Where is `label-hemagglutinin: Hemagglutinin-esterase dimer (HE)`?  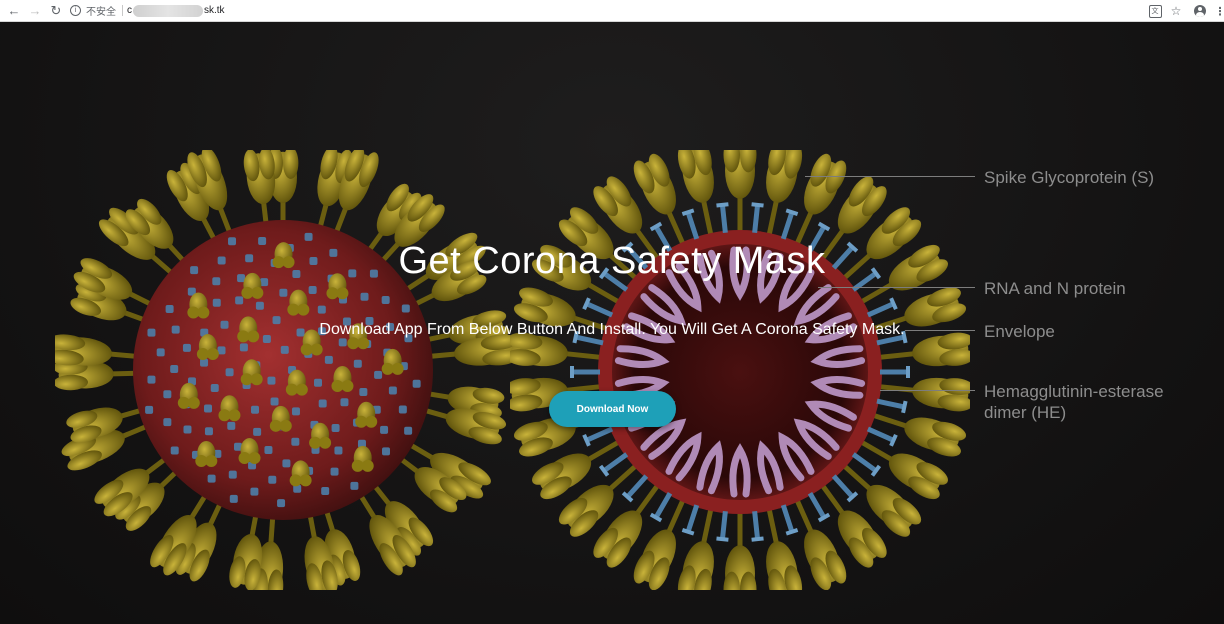
label-hemagglutinin: Hemagglutinin-esterase dimer (HE) is located at coordinates (1074, 402).